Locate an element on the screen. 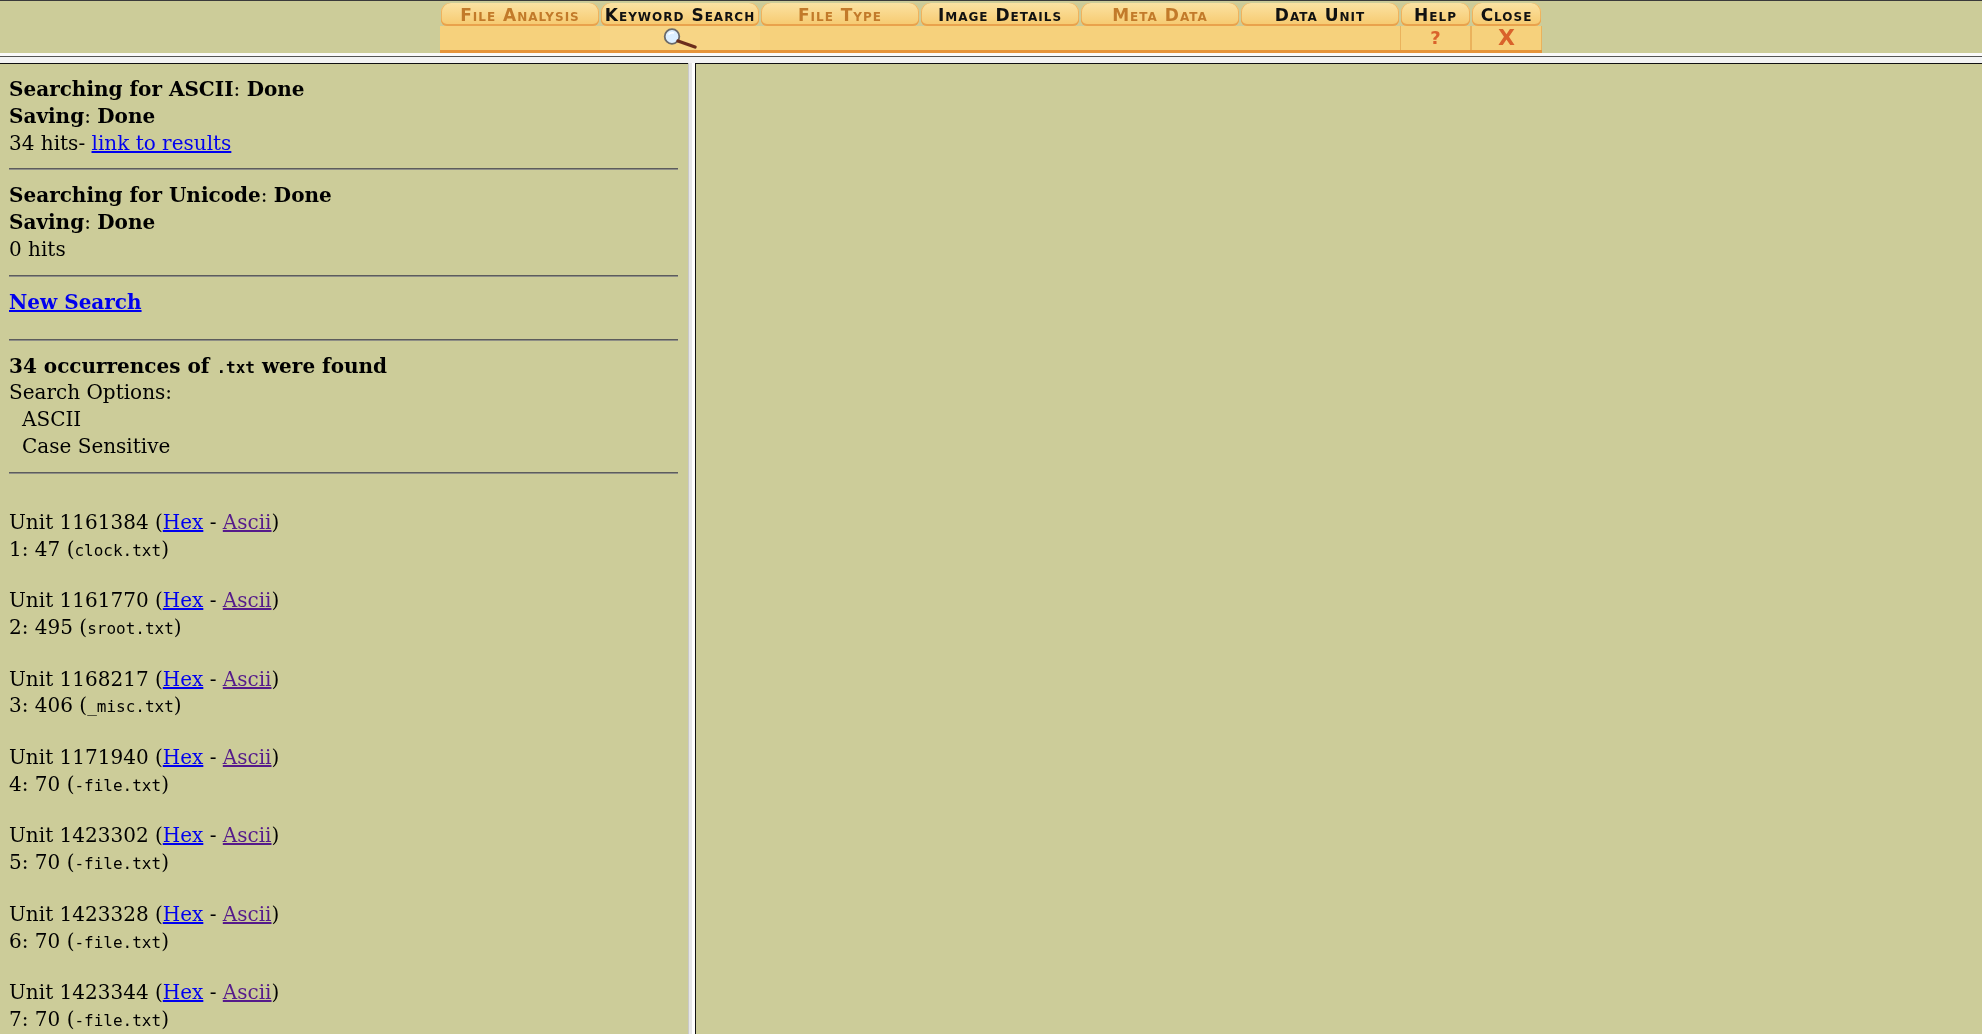  hit-count-text: 0 hits is located at coordinates (38, 249).